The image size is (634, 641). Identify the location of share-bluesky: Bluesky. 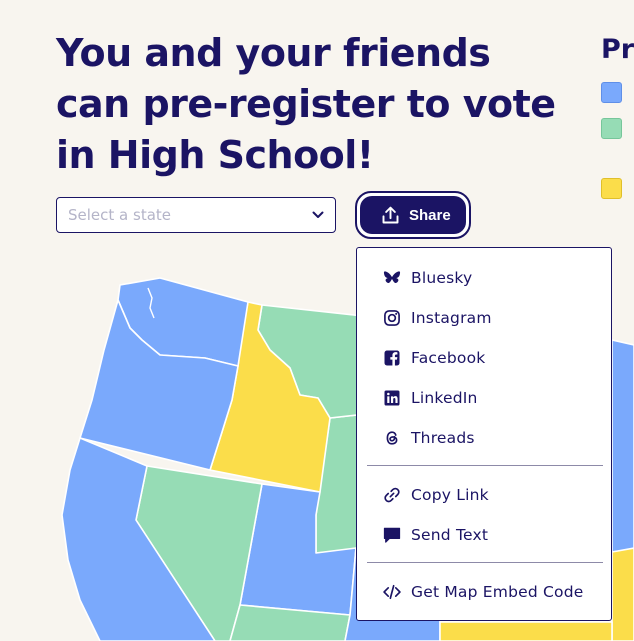
(494, 278).